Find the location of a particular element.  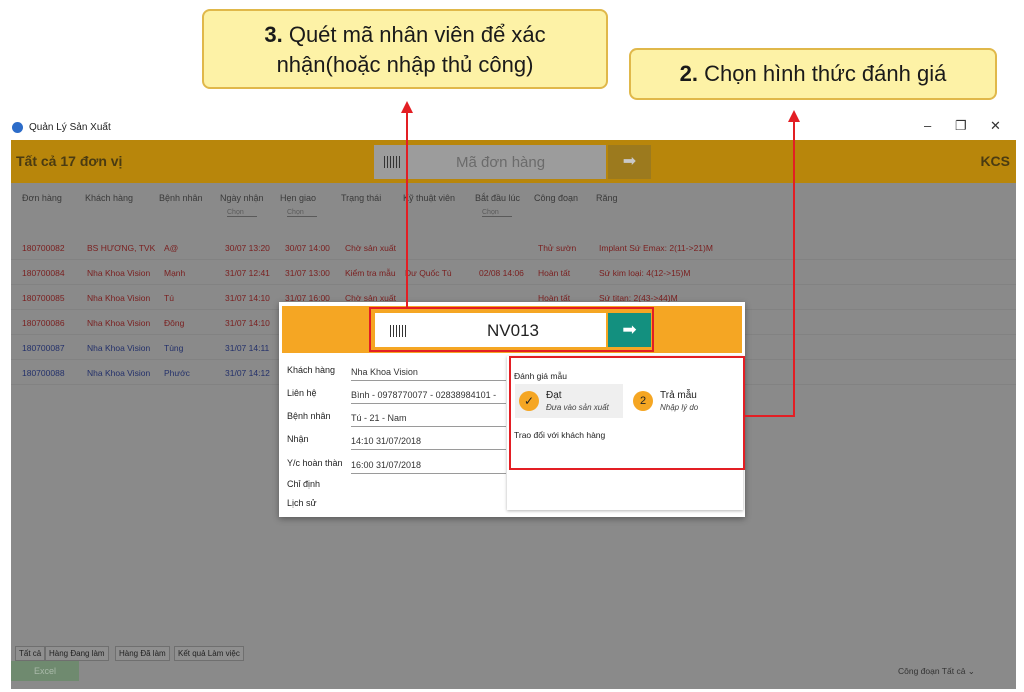

cell-received: 30/07 13:20 is located at coordinates (247, 248).